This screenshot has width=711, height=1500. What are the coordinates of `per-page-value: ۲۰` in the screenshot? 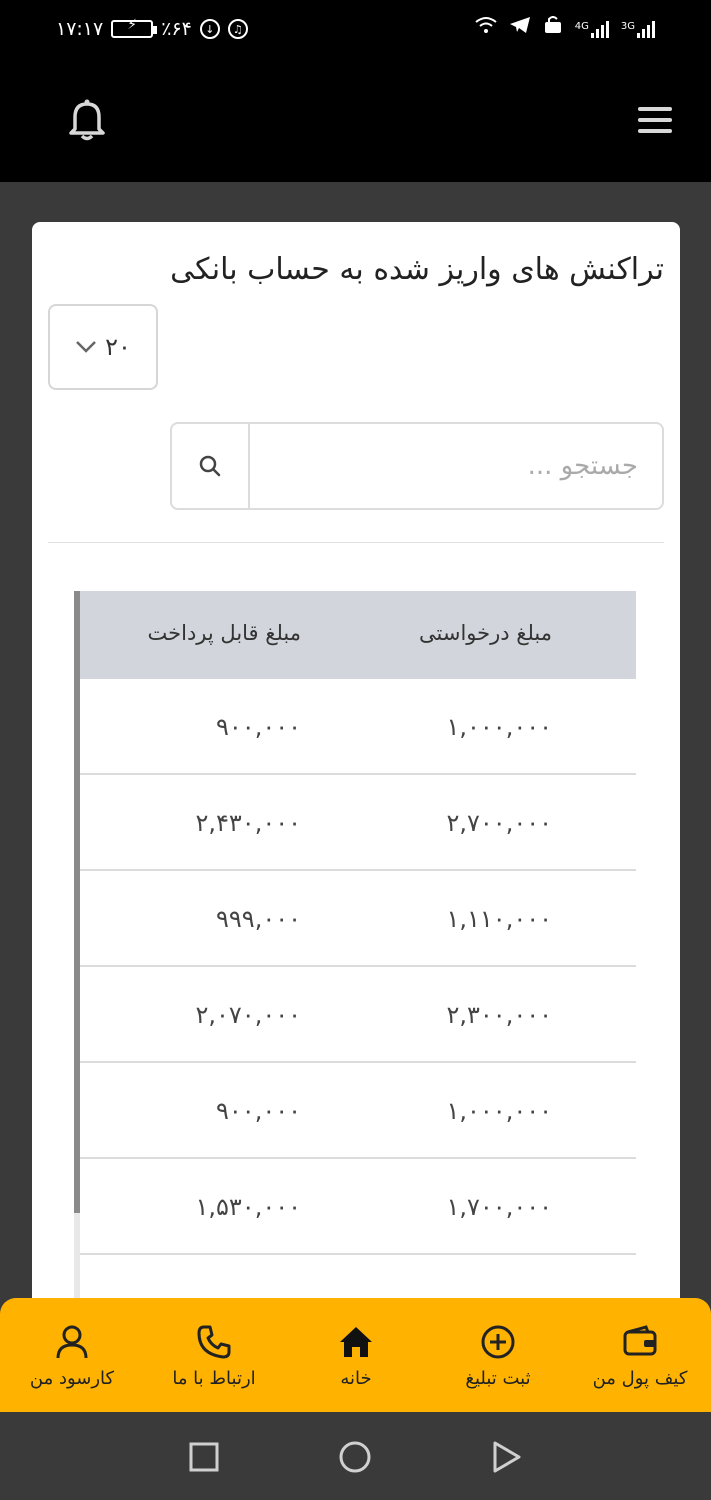 It's located at (118, 347).